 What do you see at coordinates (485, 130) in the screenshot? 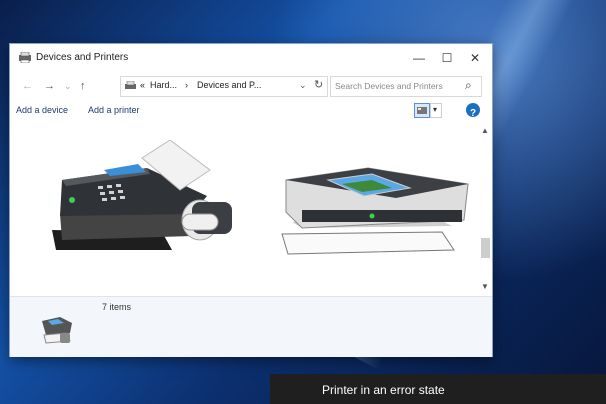
I see `scroll-up-arrow-icon: ▲` at bounding box center [485, 130].